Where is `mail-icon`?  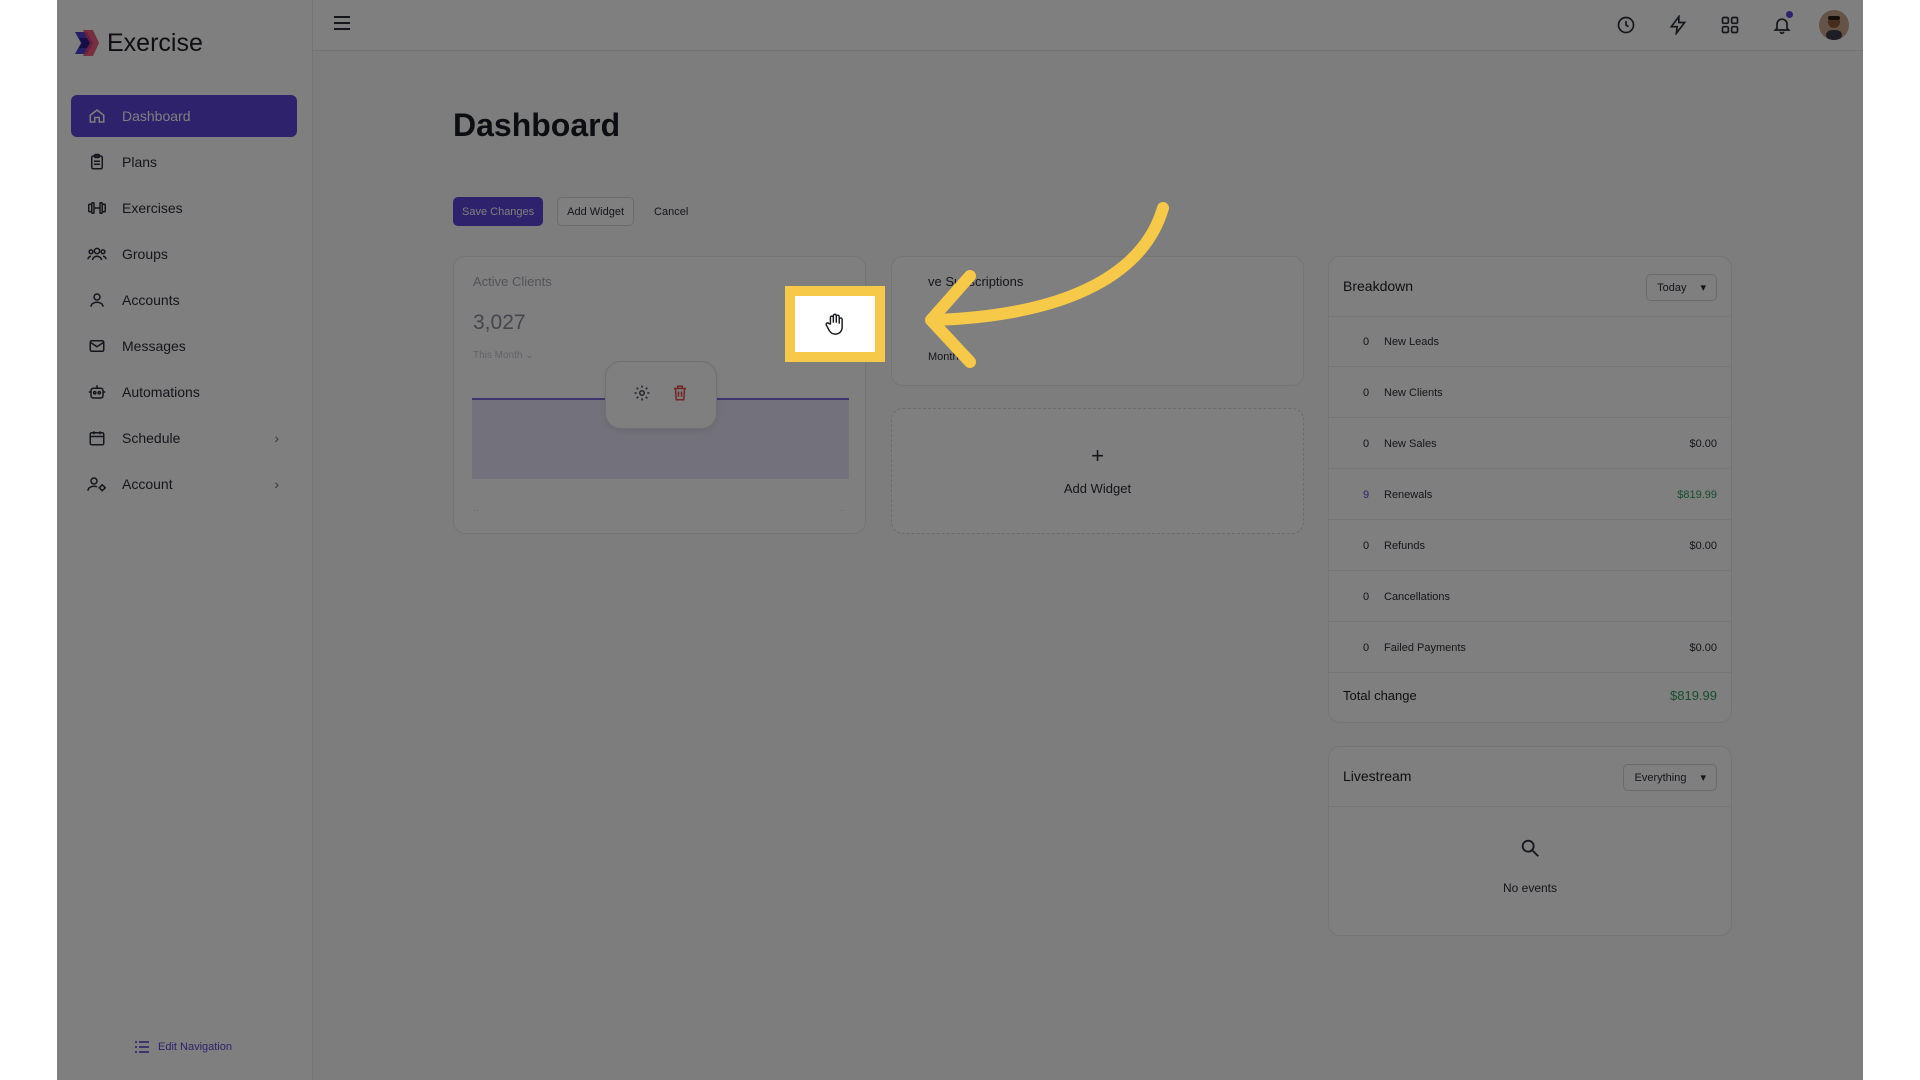
mail-icon is located at coordinates (97, 346).